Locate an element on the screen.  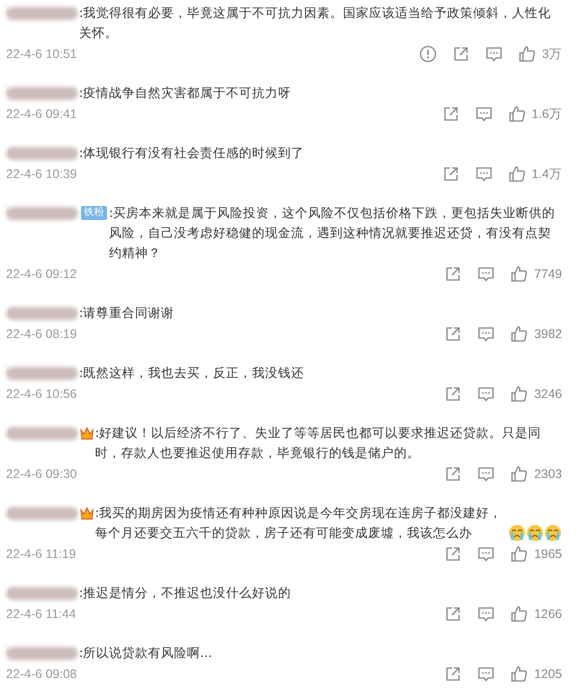
comment-text: :我买的期房因为疫情还有种种原因说是今年交房现在连房子都没建好，每个月还要交五六千的贷款，房子还有可能变成废墟，我该怎么办 is located at coordinates (299, 523).